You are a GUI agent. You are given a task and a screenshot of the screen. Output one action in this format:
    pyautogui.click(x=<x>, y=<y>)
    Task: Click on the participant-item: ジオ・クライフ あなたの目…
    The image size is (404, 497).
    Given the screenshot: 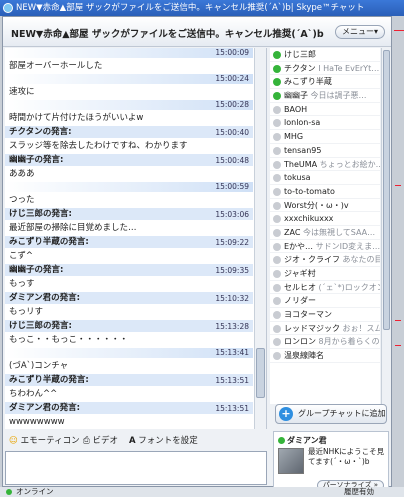 What is the action you would take?
    pyautogui.click(x=325, y=260)
    